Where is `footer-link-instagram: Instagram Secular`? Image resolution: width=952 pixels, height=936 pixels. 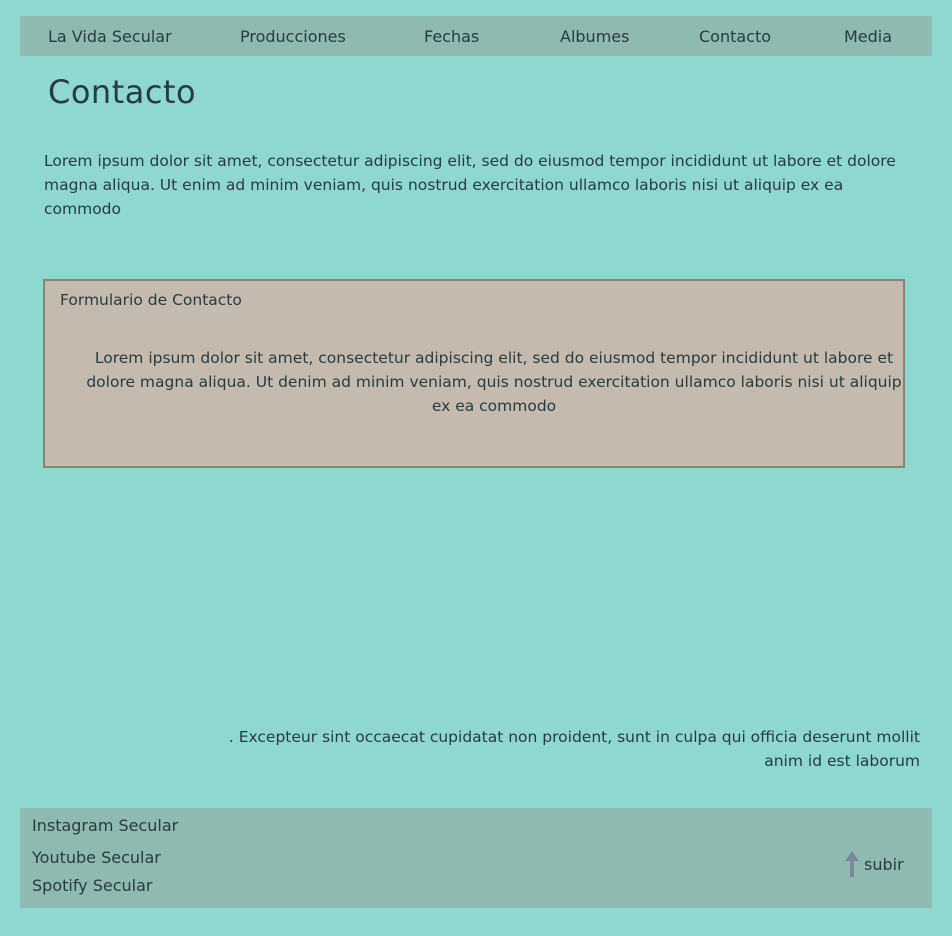
footer-link-instagram: Instagram Secular is located at coordinates (105, 825).